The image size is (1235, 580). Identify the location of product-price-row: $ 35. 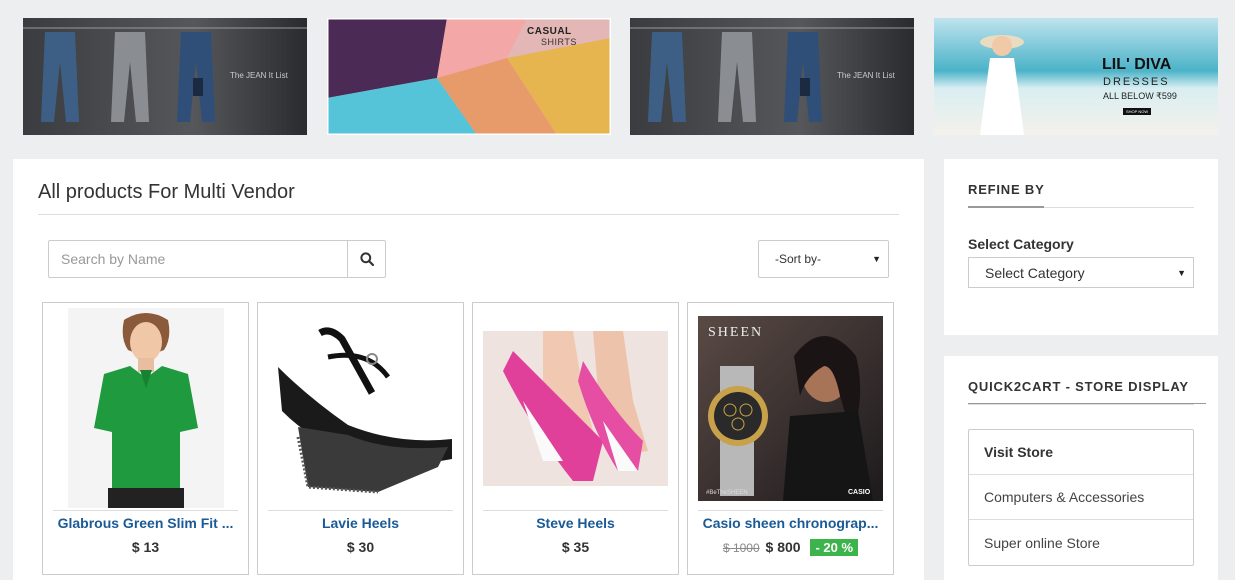
(575, 547).